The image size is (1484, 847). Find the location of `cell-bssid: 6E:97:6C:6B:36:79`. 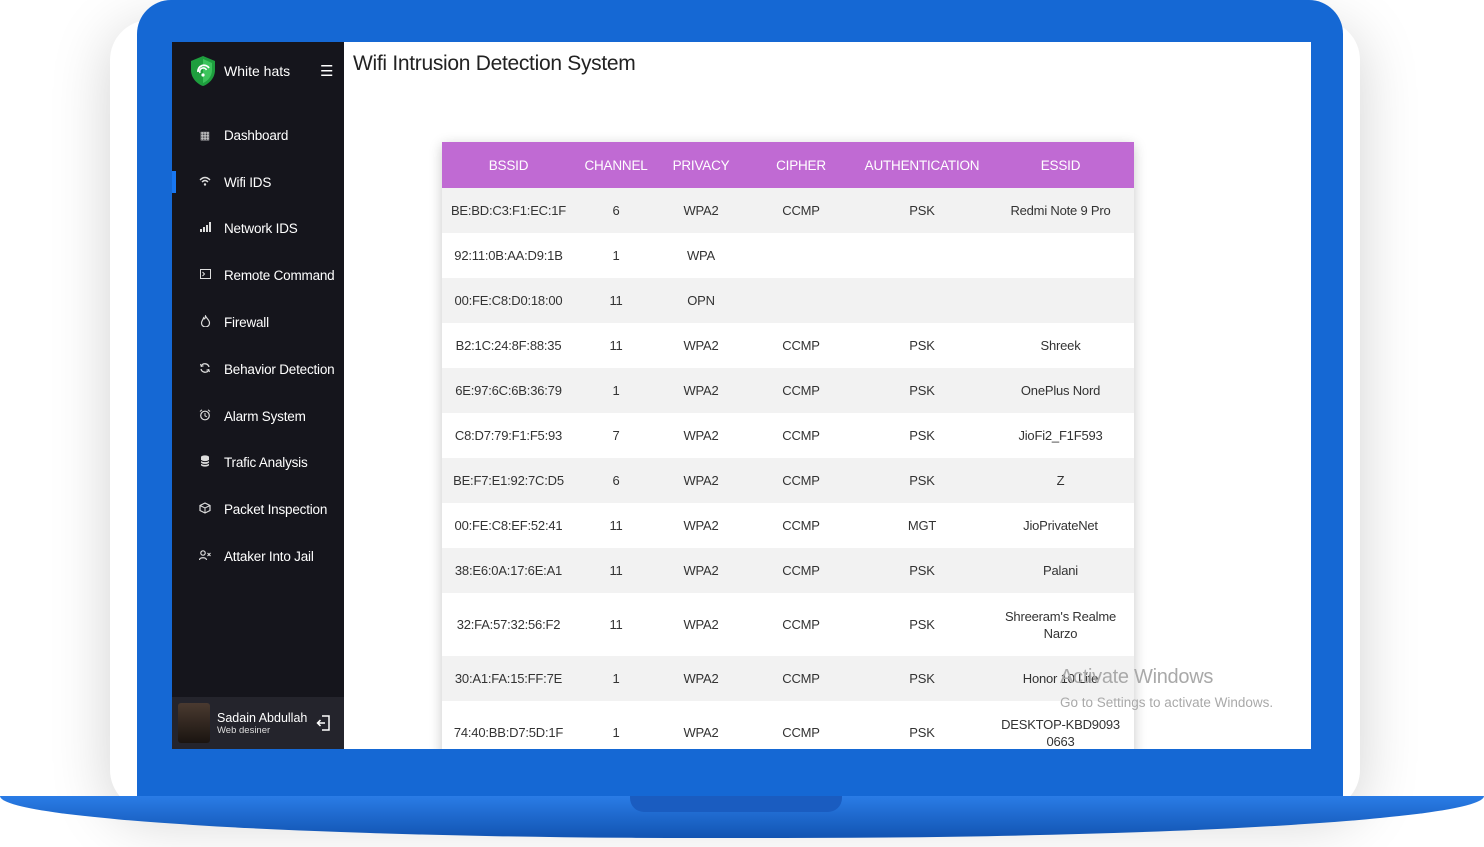

cell-bssid: 6E:97:6C:6B:36:79 is located at coordinates (508, 390).